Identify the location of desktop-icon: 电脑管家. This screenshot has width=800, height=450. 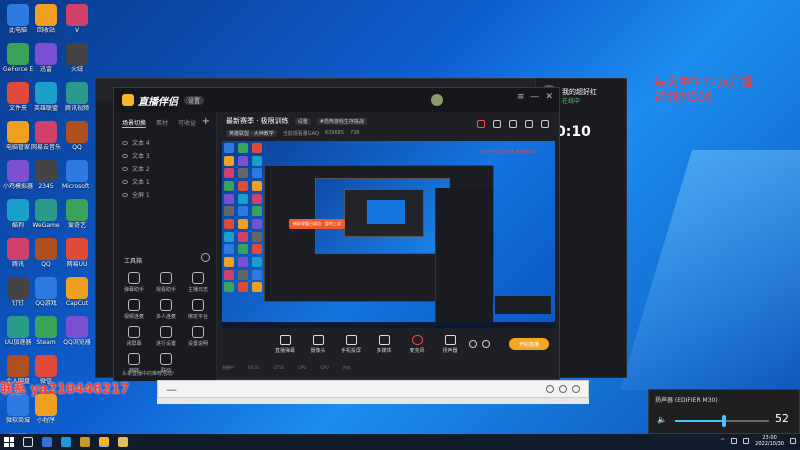
(18, 136).